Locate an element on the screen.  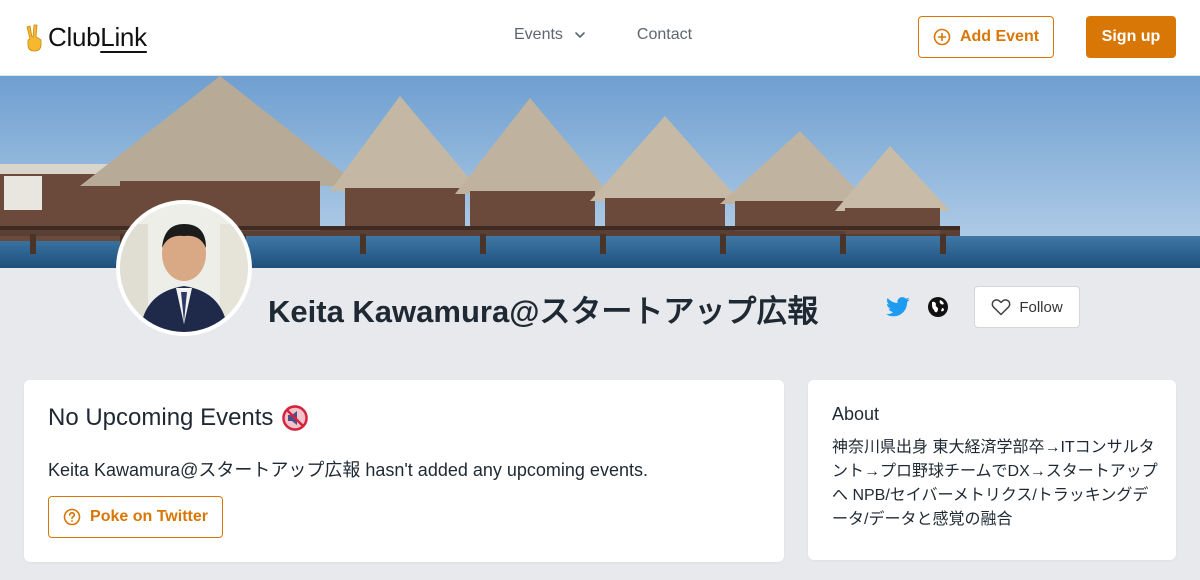
logo-text: ClubLink is located at coordinates (97, 37).